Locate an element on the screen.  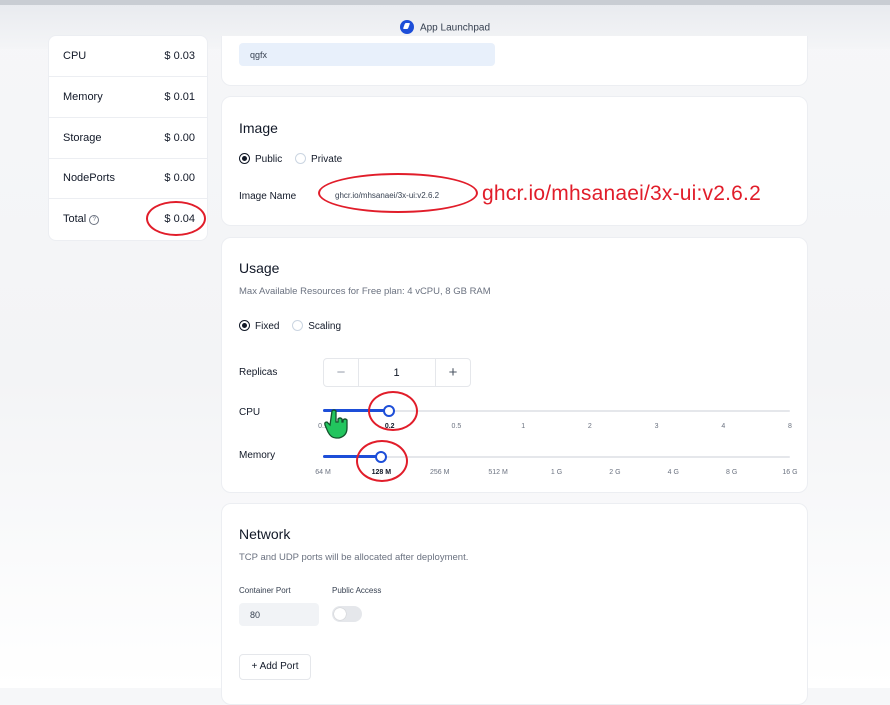
cpu-tick-label: 2 is located at coordinates (590, 426).